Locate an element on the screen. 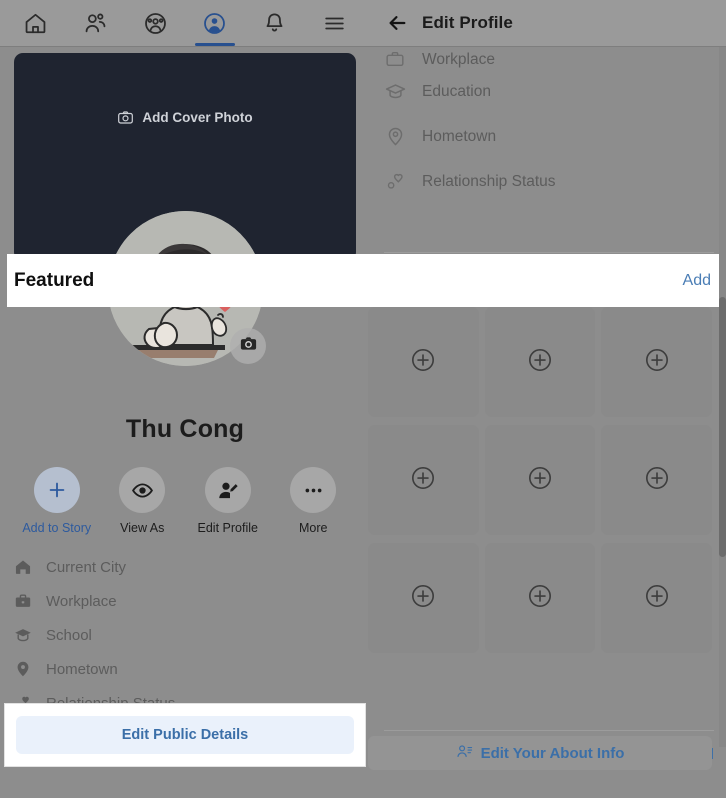 The width and height of the screenshot is (726, 798). detail-label: Hometown is located at coordinates (82, 669).